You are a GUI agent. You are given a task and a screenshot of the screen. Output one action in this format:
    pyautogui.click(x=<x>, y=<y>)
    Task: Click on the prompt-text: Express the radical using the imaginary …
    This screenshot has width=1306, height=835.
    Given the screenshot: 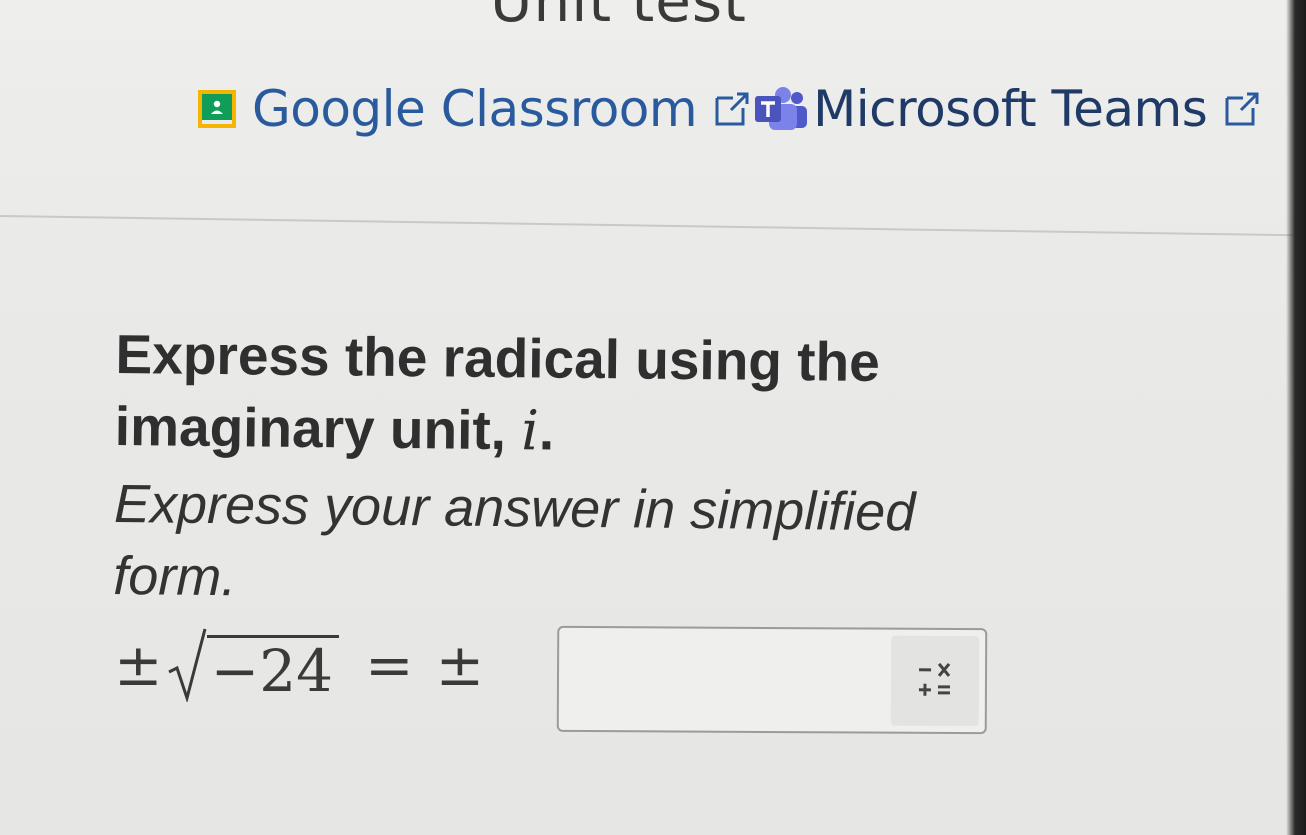 What is the action you would take?
    pyautogui.click(x=497, y=392)
    